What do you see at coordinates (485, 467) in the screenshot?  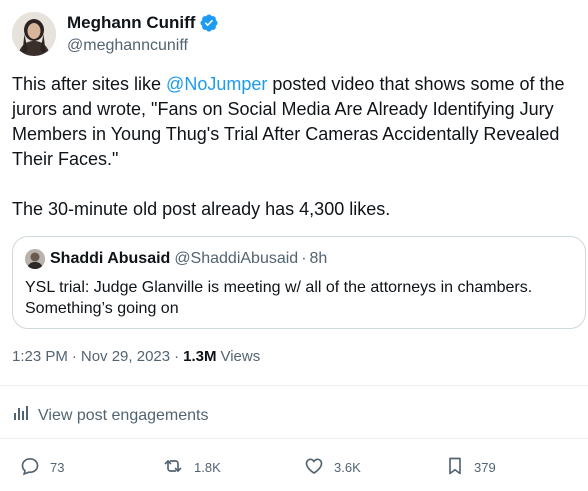 I see `bookmark-count: 379` at bounding box center [485, 467].